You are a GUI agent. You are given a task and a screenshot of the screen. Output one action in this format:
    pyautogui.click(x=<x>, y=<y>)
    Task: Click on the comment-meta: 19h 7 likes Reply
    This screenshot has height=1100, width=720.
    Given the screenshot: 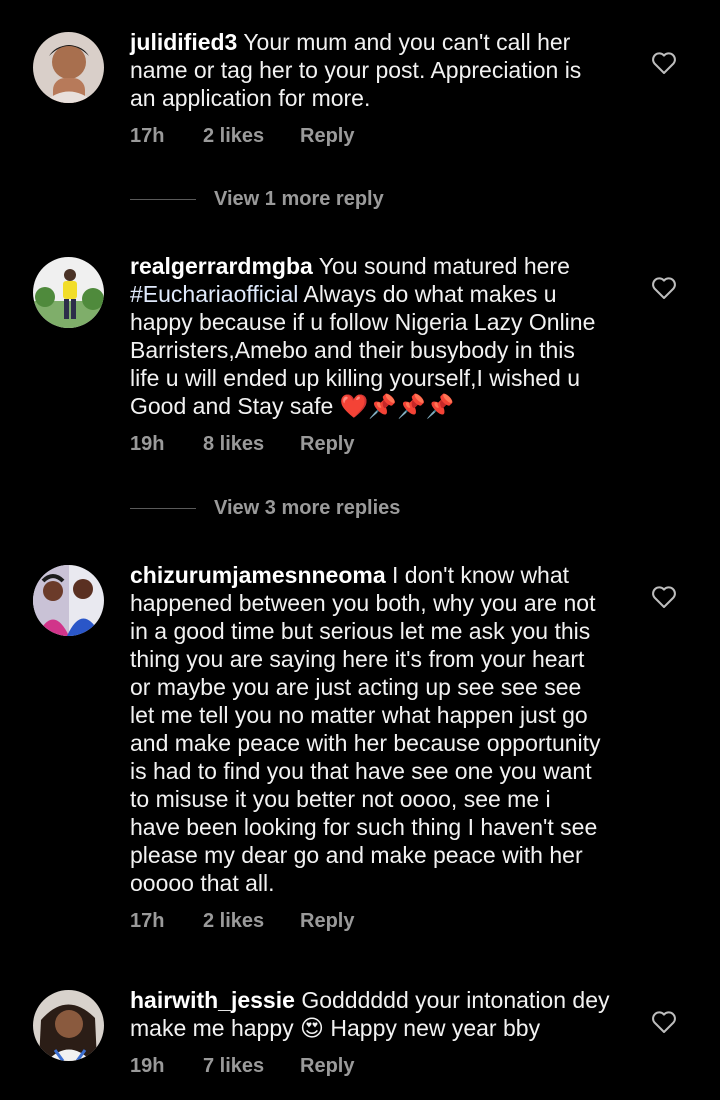 What is the action you would take?
    pyautogui.click(x=242, y=1066)
    